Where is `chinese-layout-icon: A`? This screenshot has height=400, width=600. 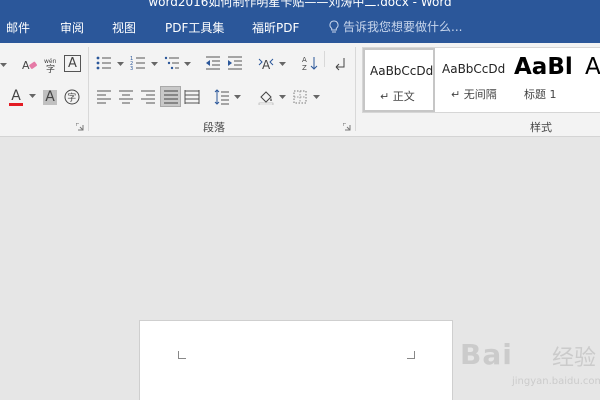
chinese-layout-icon: A is located at coordinates (266, 64).